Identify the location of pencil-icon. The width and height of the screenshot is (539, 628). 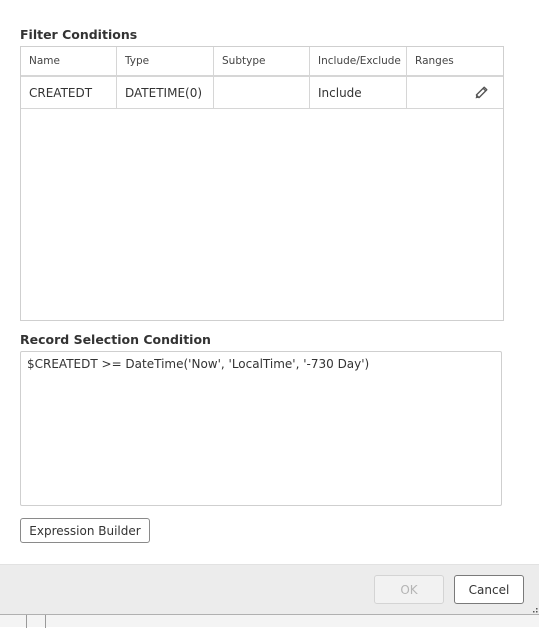
(481, 93).